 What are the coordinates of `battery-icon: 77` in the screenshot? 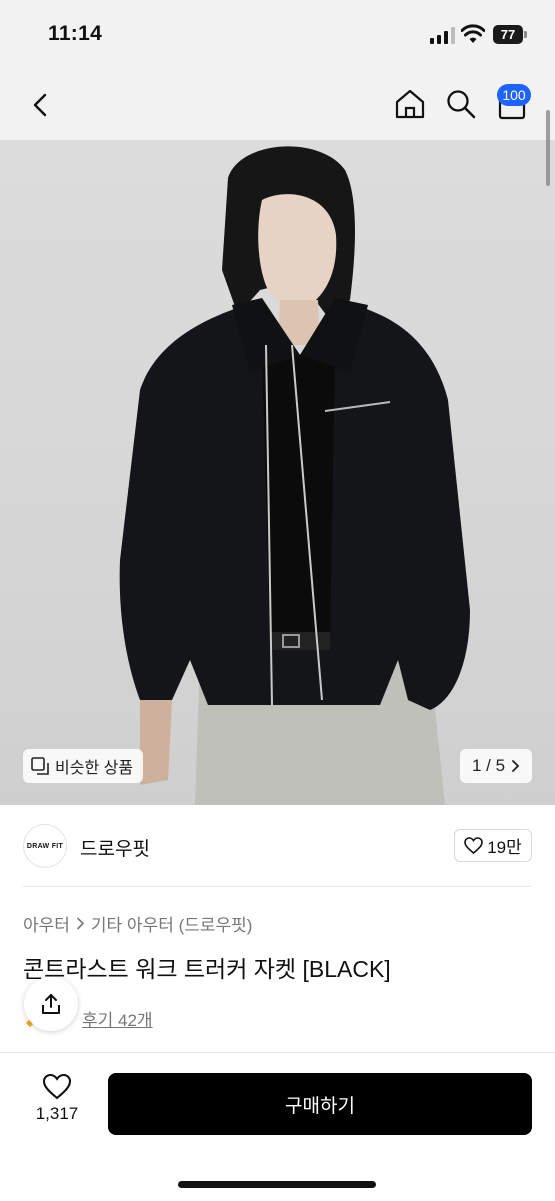 It's located at (510, 34).